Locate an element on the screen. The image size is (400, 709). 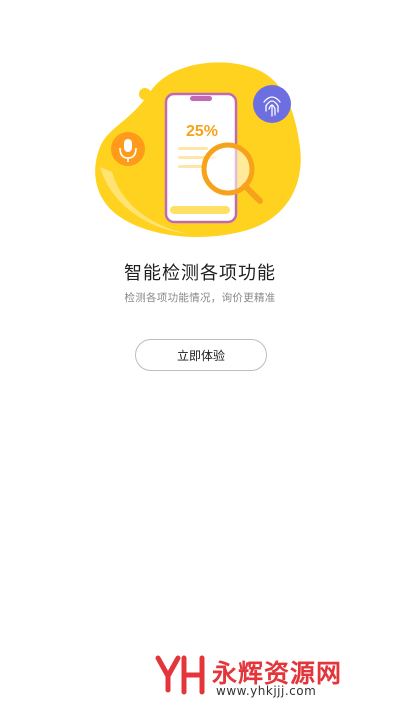
try-now-button: 立即体验 is located at coordinates (201, 355).